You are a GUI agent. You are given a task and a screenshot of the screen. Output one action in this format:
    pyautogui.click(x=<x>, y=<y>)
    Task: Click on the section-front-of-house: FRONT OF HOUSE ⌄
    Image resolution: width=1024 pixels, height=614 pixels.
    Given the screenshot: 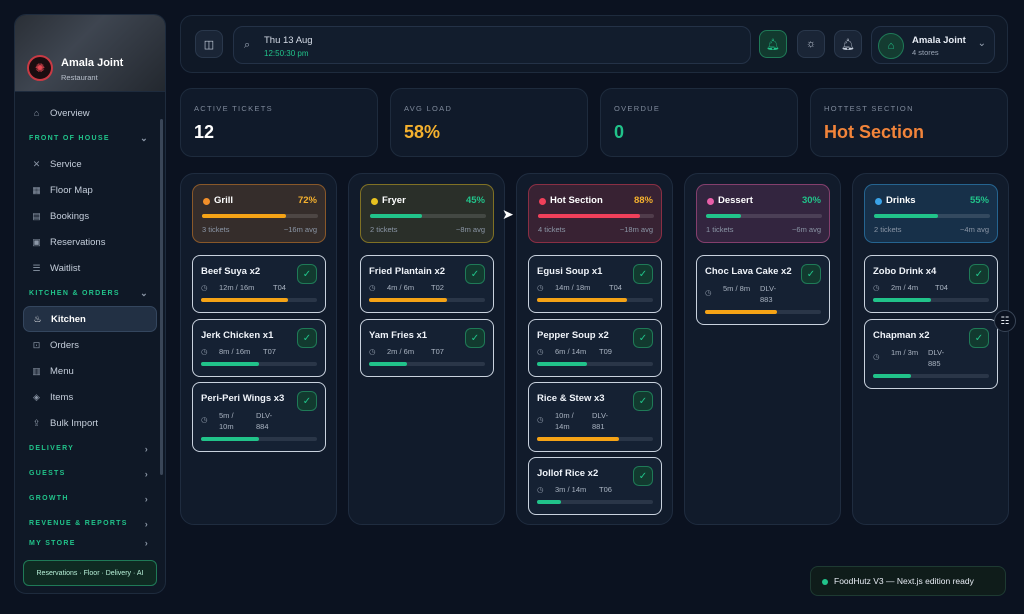 What is the action you would take?
    pyautogui.click(x=90, y=138)
    